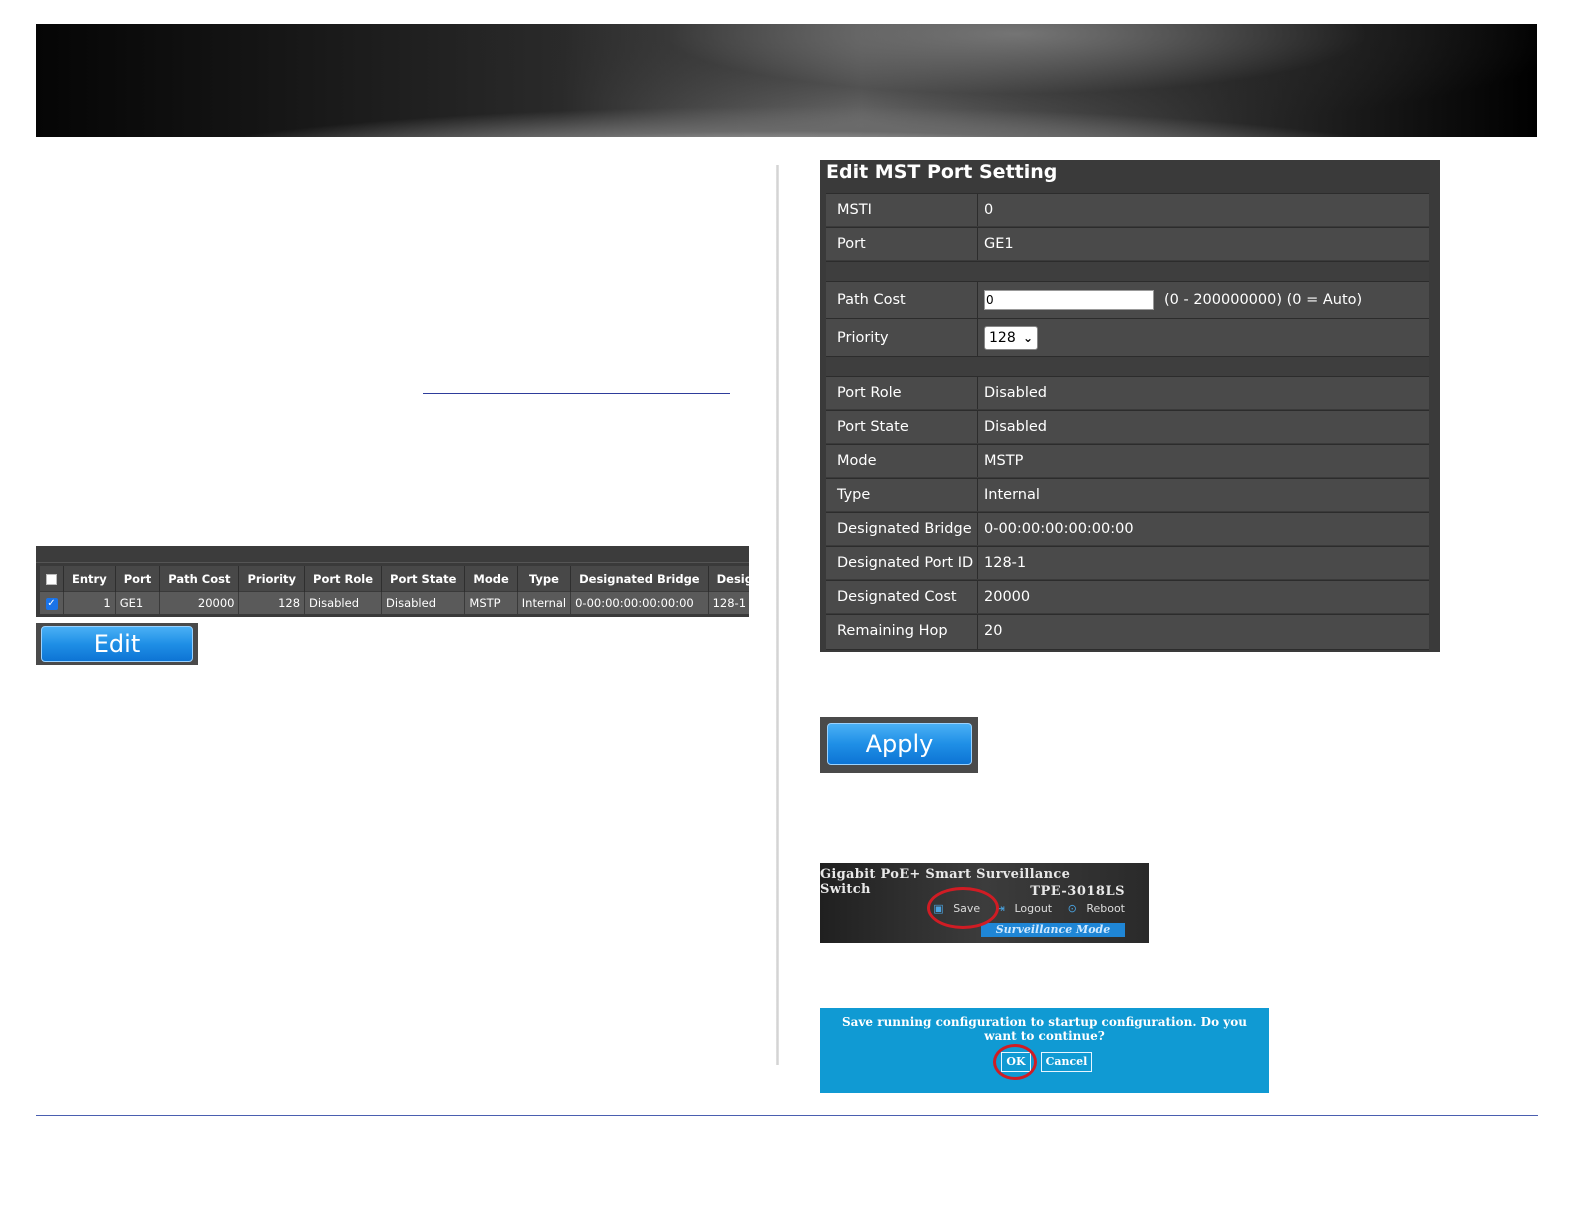 Image resolution: width=1584 pixels, height=1224 pixels. What do you see at coordinates (902, 337) in the screenshot?
I see `priority-label: Priority` at bounding box center [902, 337].